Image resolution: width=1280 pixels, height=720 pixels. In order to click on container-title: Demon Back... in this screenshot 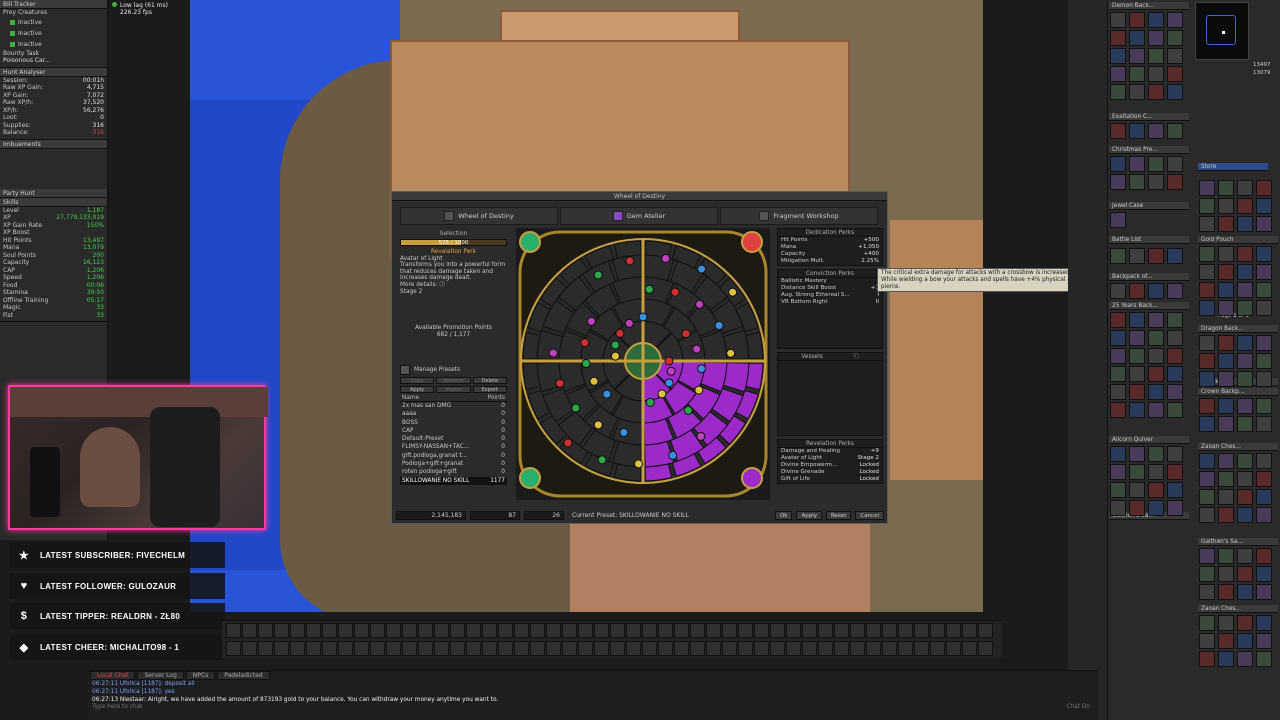, I will do `click(1149, 6)`.